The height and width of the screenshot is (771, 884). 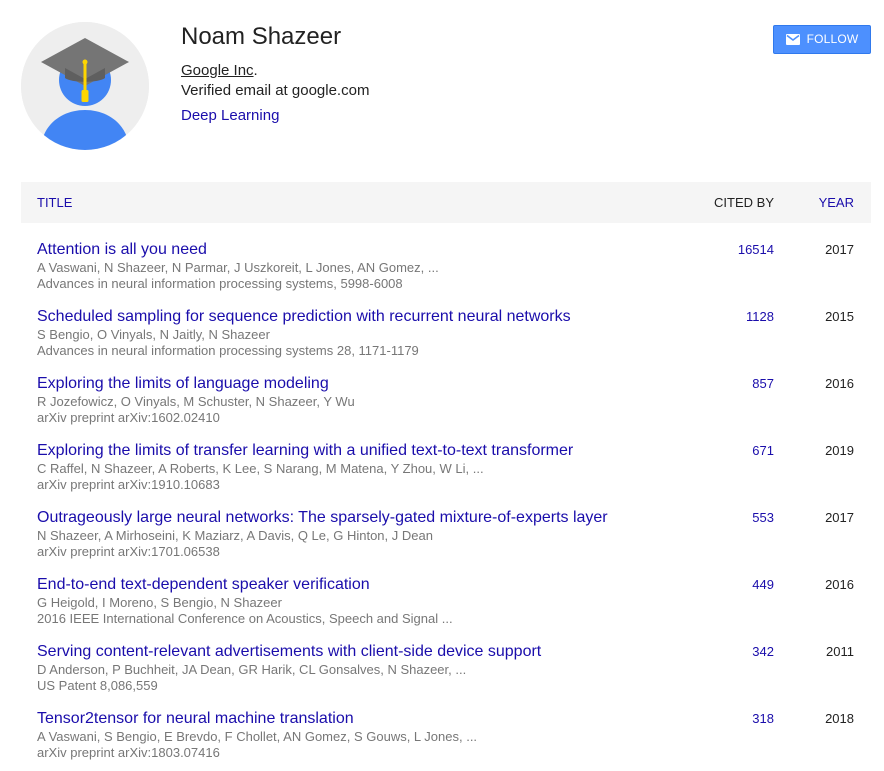 What do you see at coordinates (839, 718) in the screenshot?
I see `publication-year: 2018` at bounding box center [839, 718].